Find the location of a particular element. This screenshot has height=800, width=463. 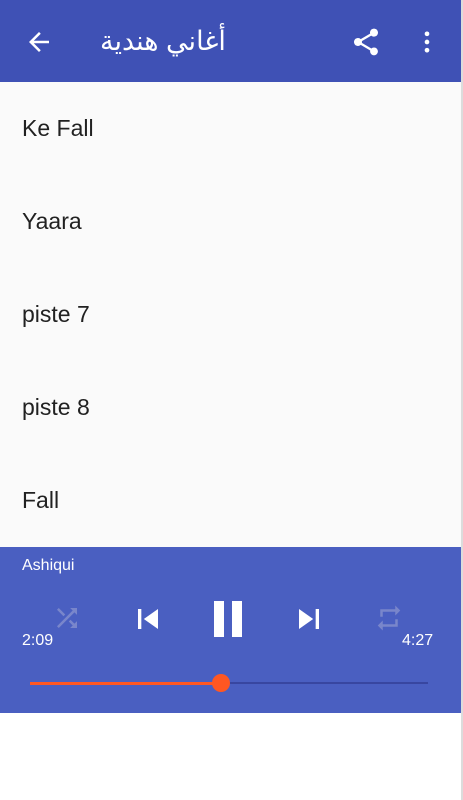

song-item: piste 7 is located at coordinates (230, 314).